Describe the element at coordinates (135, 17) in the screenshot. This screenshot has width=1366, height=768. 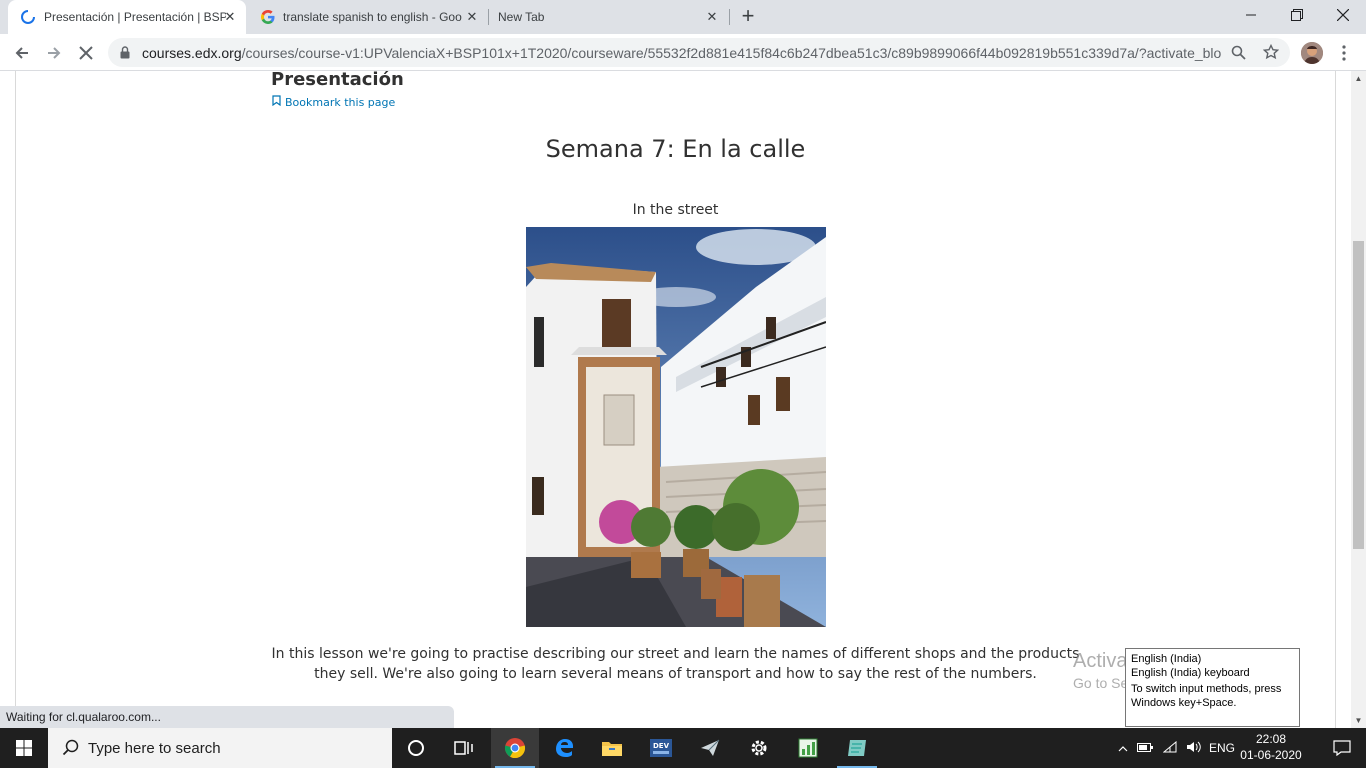
I see `tab-title: Presentación | Presentación | BSP` at that location.